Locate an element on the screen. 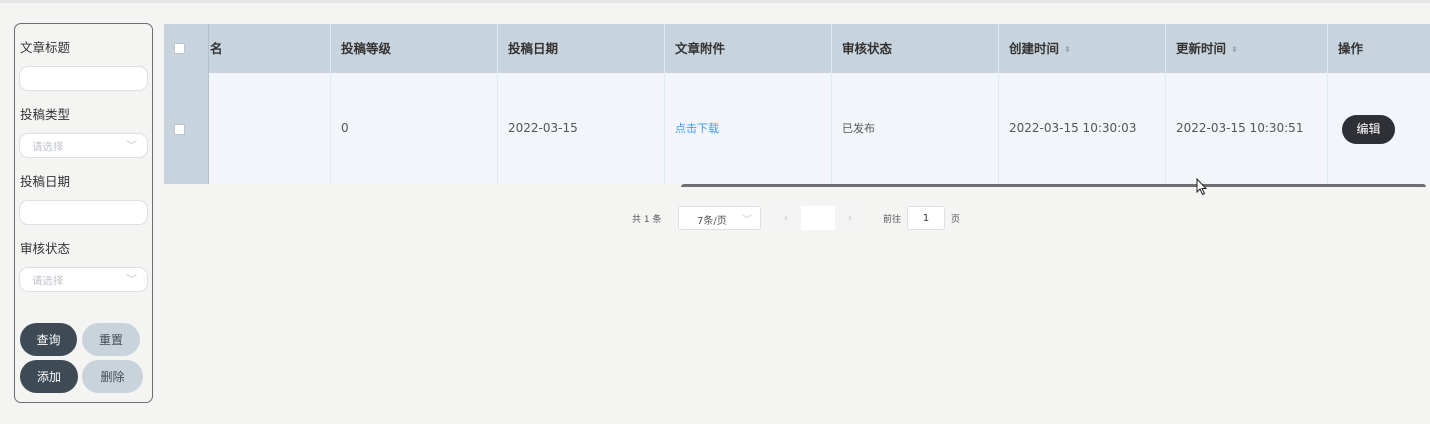 Image resolution: width=1430 pixels, height=424 pixels. column-actions: 操作 is located at coordinates (1351, 48).